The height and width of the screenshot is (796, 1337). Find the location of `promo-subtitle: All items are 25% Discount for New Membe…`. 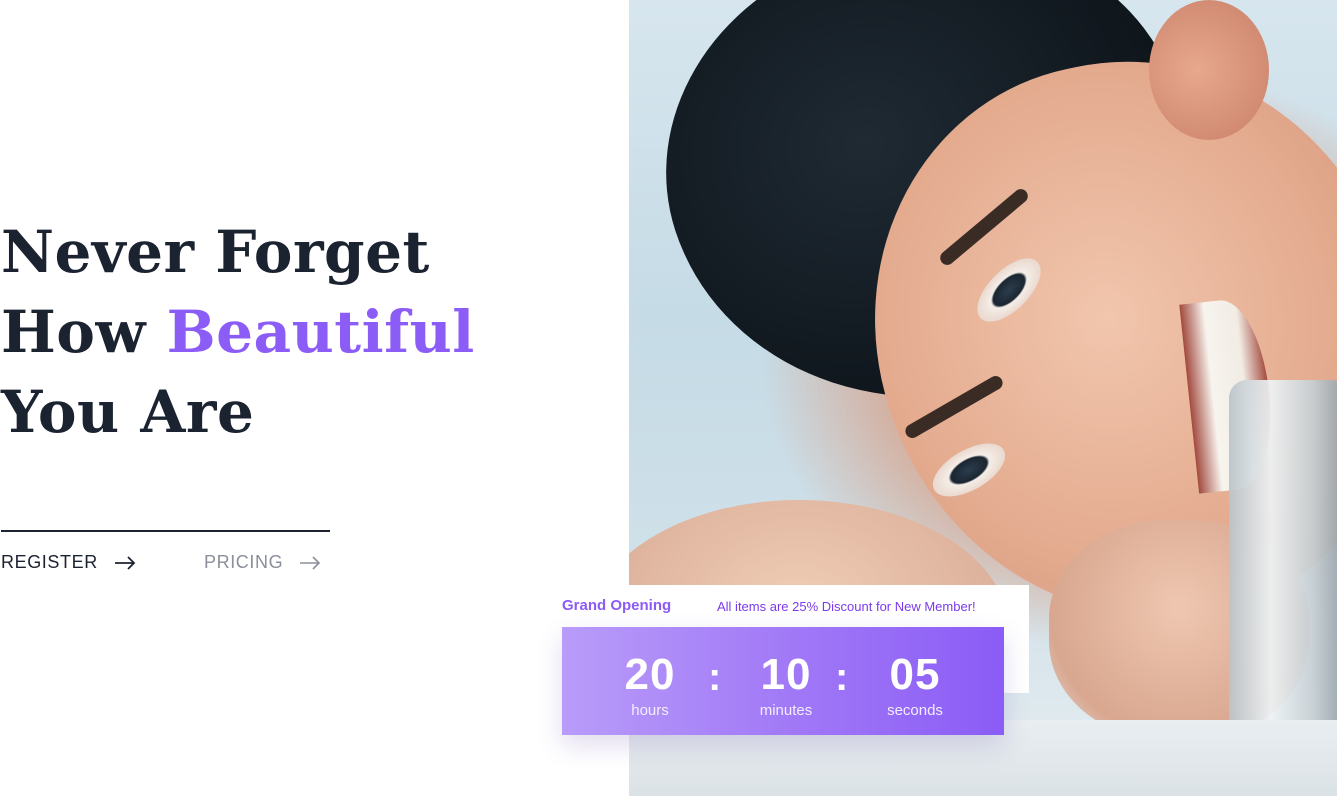

promo-subtitle: All items are 25% Discount for New Membe… is located at coordinates (846, 606).